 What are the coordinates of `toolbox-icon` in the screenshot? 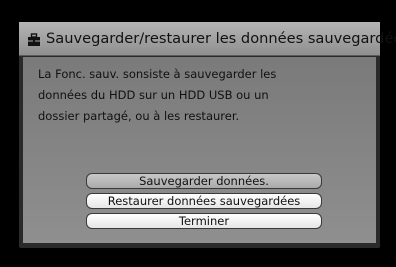 It's located at (34, 39).